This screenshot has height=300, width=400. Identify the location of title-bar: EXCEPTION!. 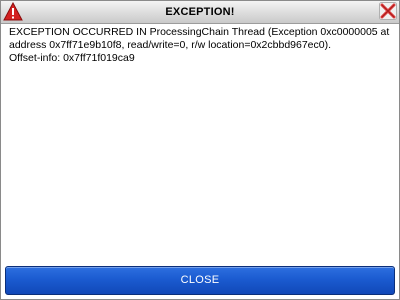
(200, 12).